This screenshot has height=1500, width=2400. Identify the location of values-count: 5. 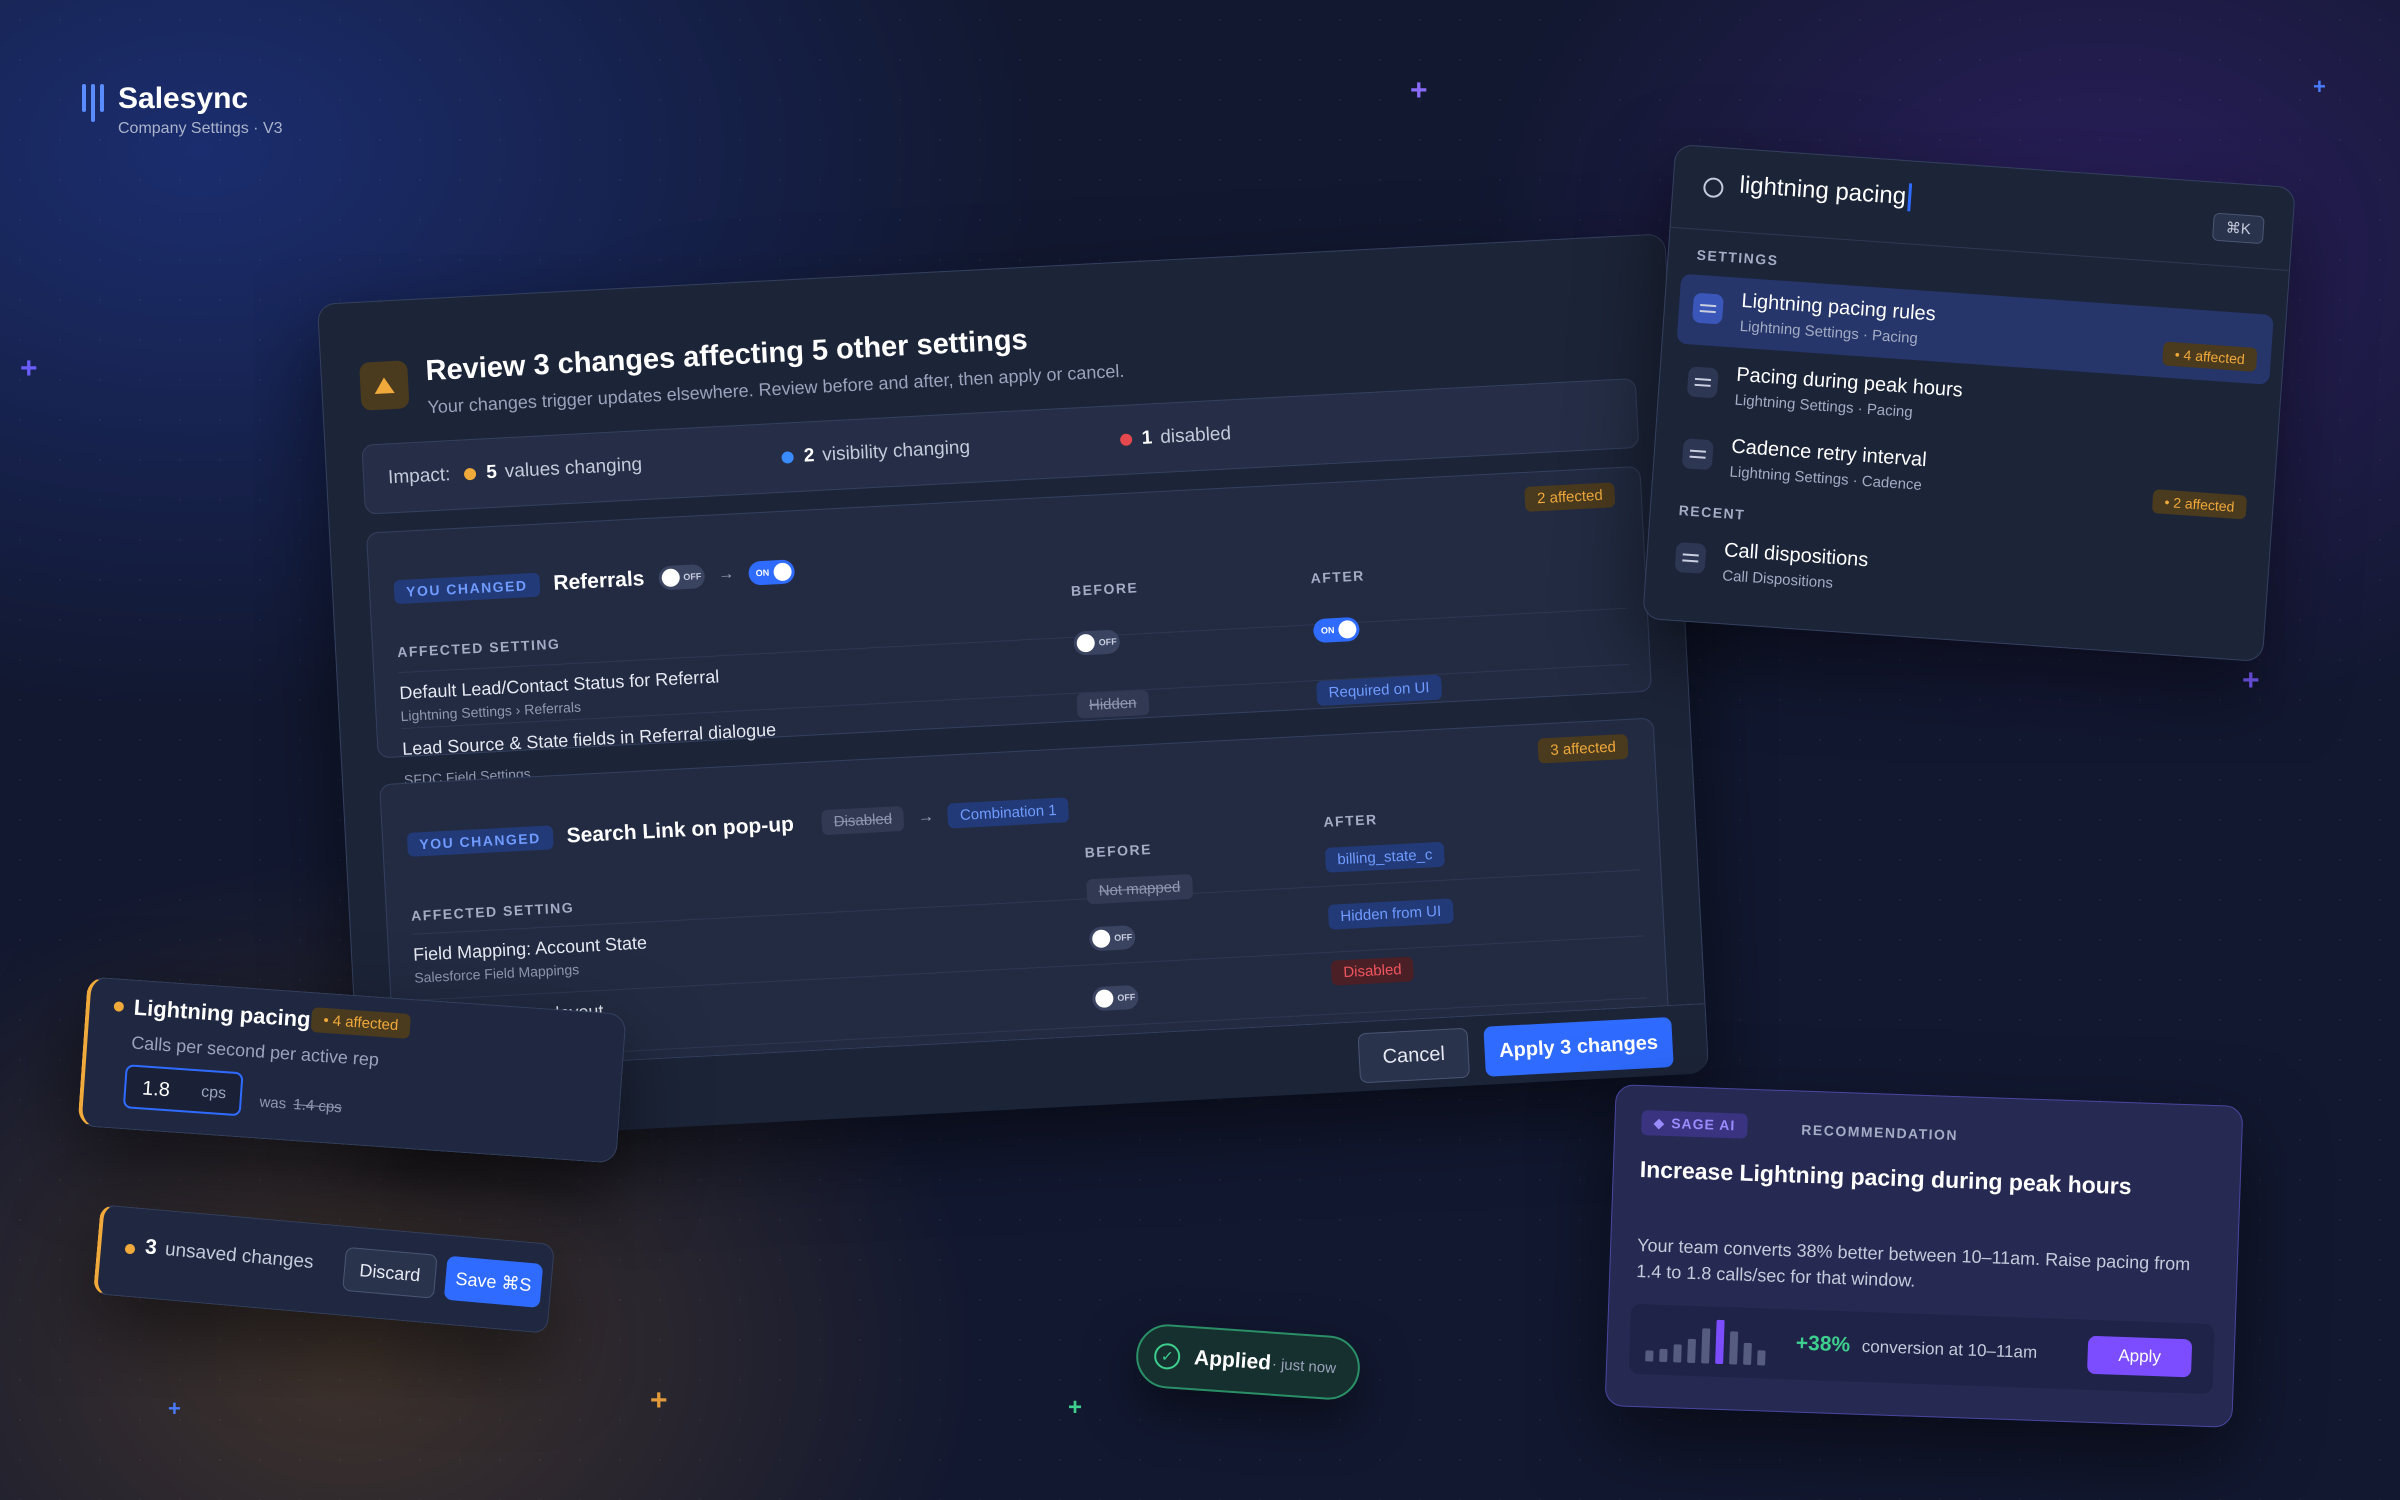
(491, 472).